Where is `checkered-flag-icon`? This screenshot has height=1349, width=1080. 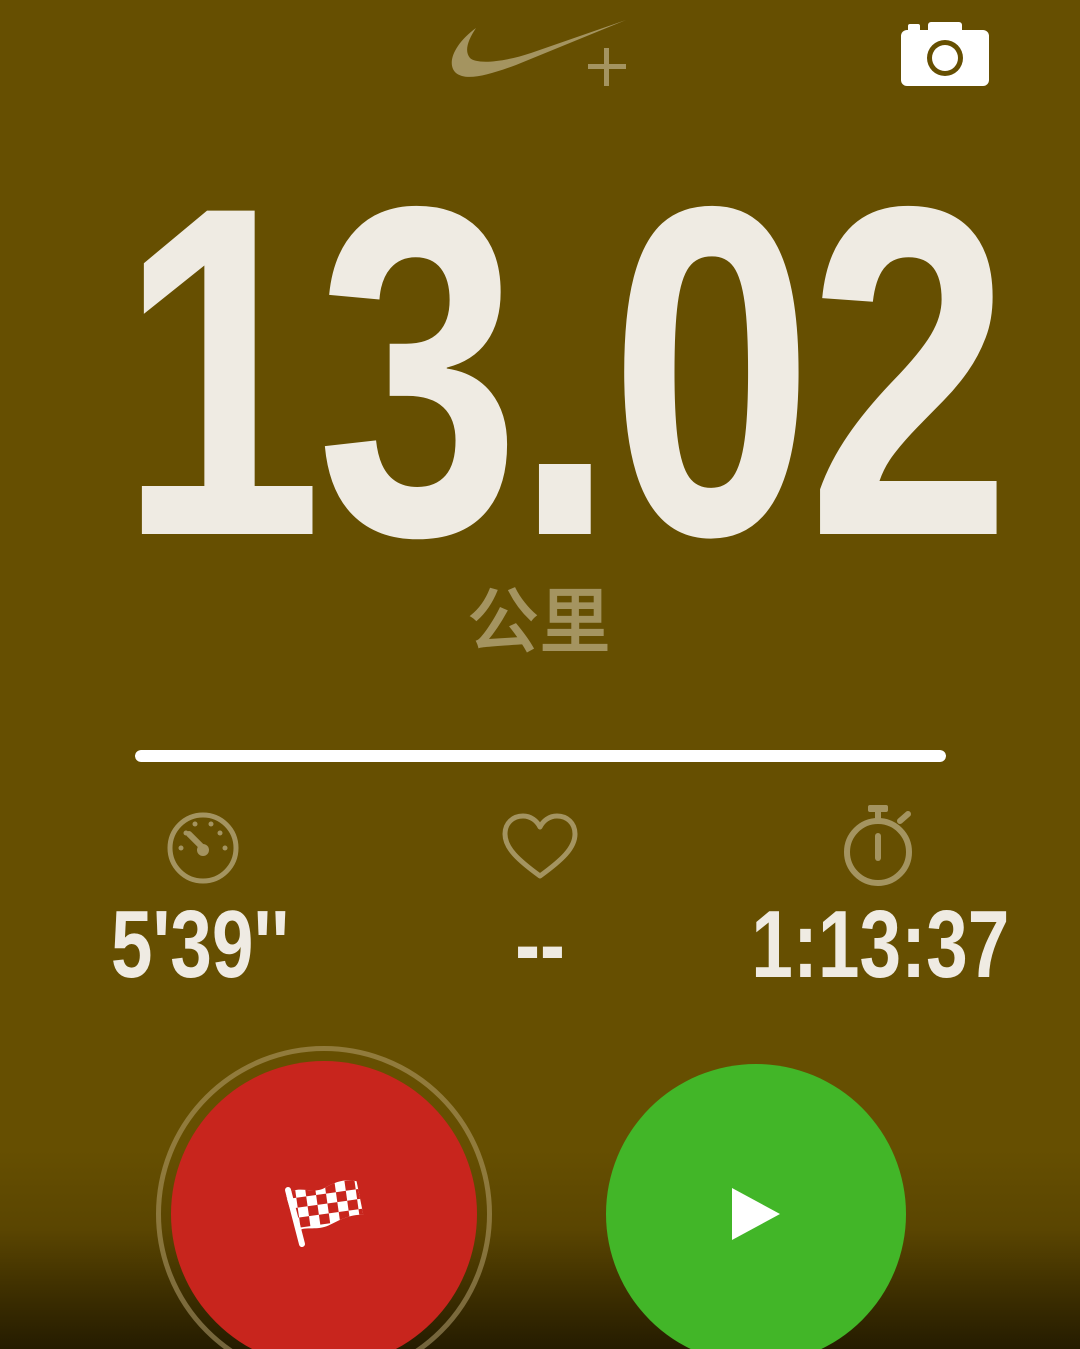 checkered-flag-icon is located at coordinates (324, 1212).